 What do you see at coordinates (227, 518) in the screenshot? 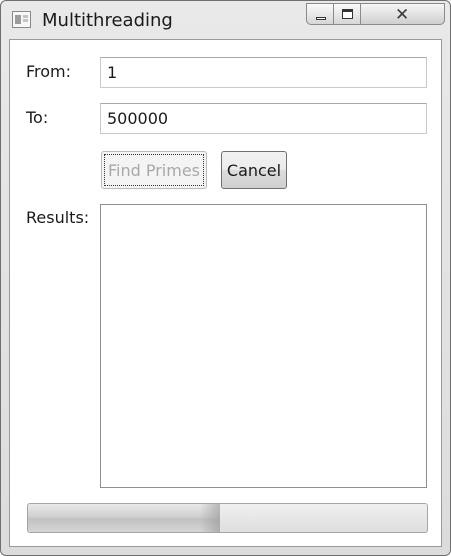
I see `progress-bar` at bounding box center [227, 518].